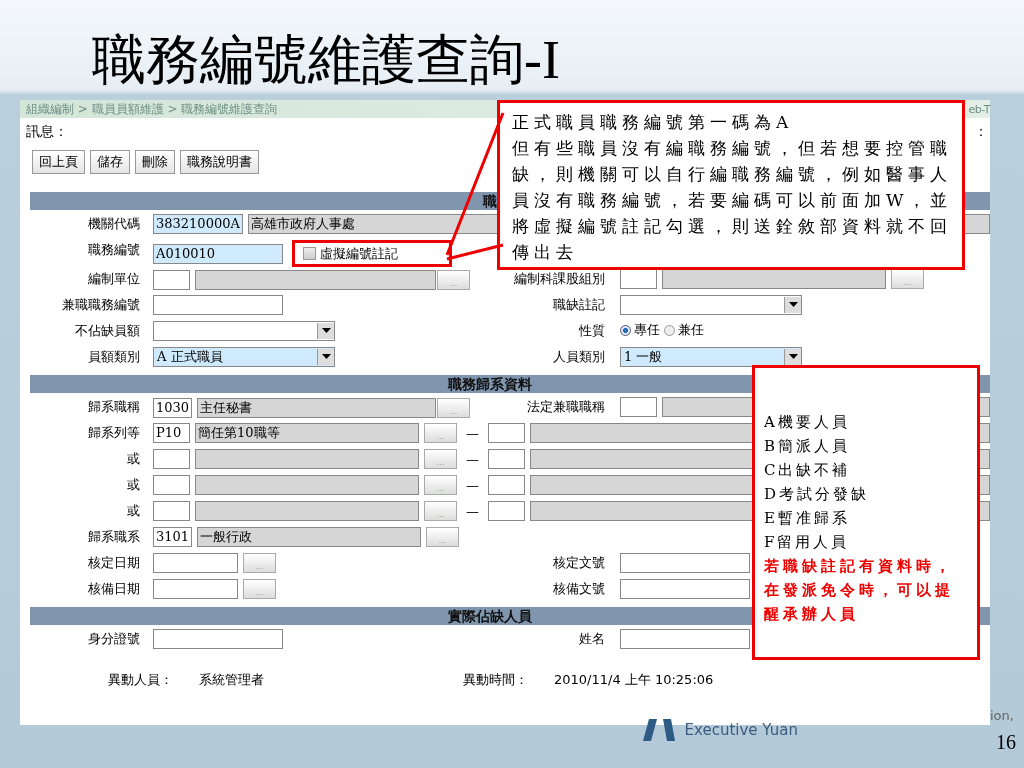 The height and width of the screenshot is (768, 1024). I want to click on field-label: 身分證號, so click(114, 639).